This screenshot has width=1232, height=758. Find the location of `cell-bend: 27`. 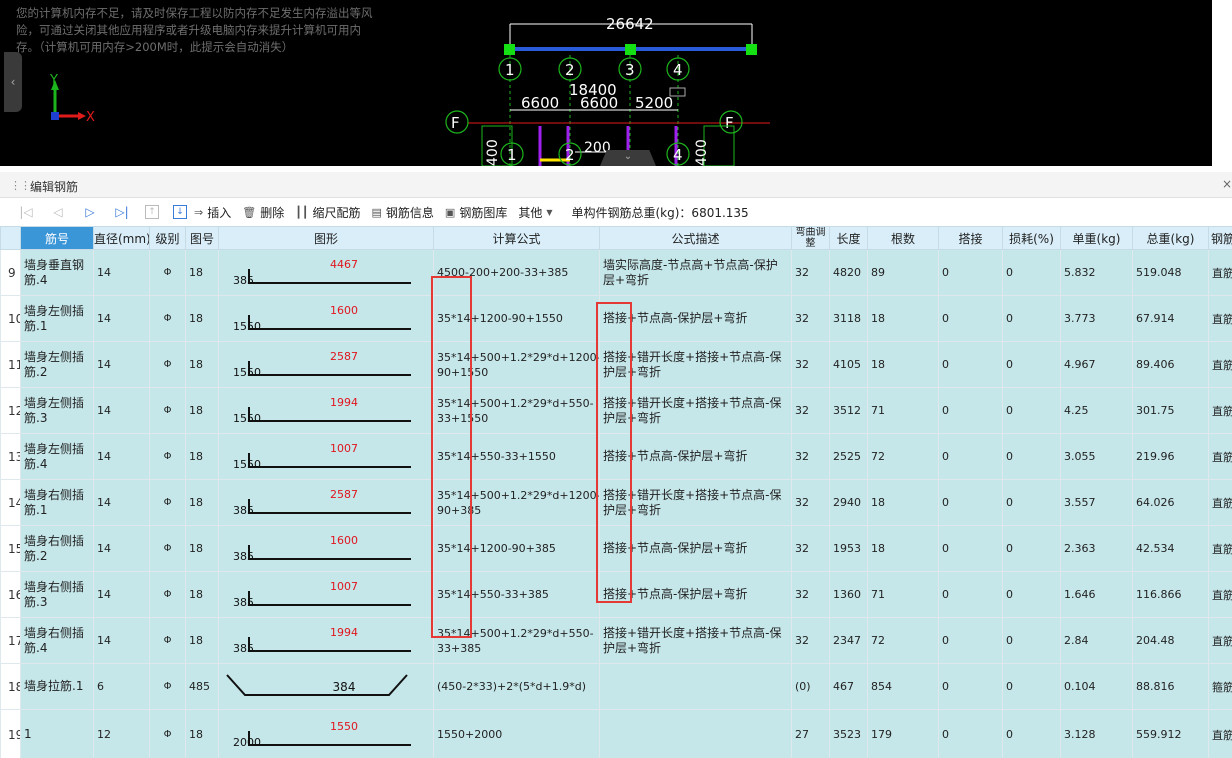

cell-bend: 27 is located at coordinates (810, 733).